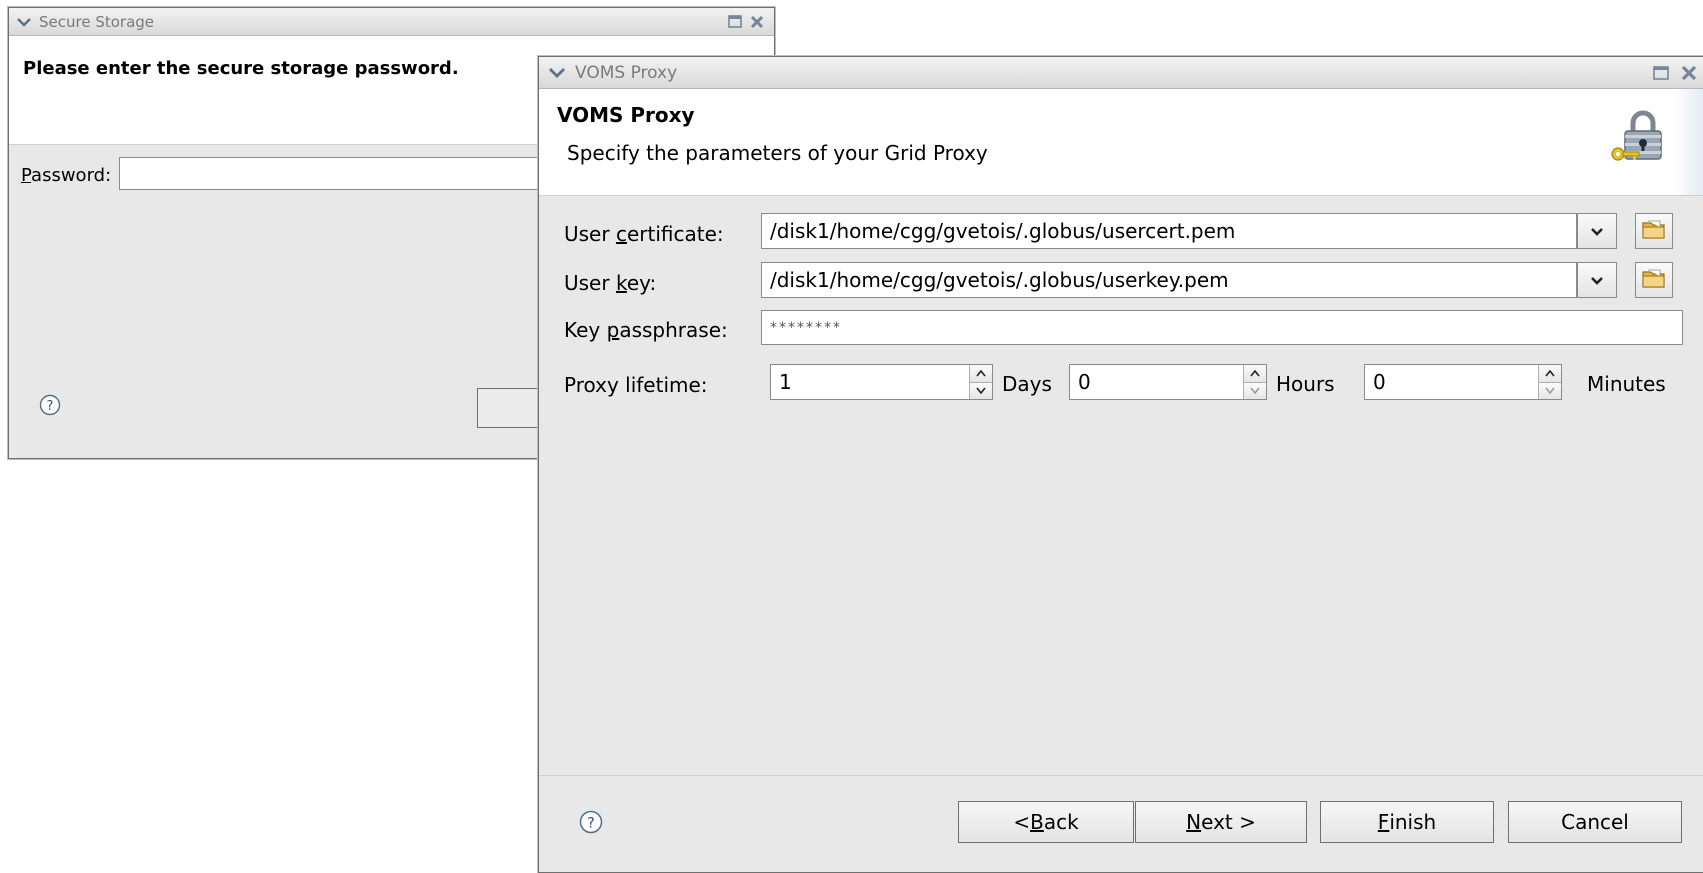  Describe the element at coordinates (785, 382) in the screenshot. I see `days-value: 1` at that location.